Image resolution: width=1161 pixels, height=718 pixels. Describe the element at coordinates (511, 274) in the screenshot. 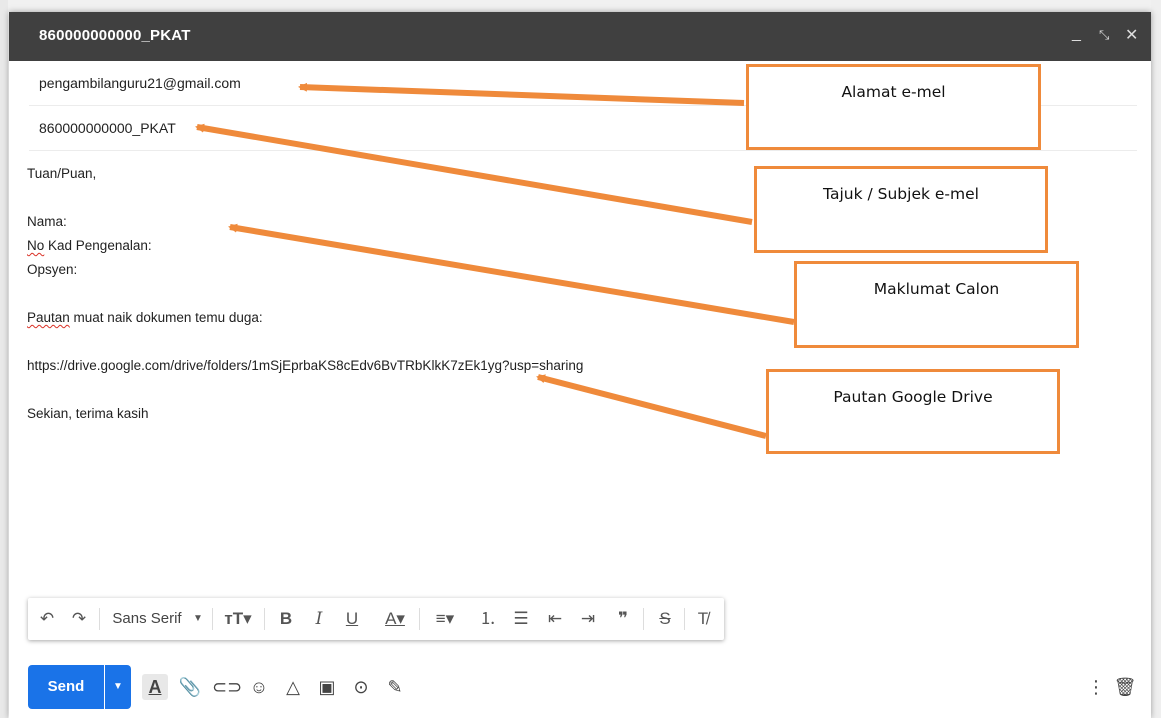

I see `arrow-to-candidate-info` at that location.